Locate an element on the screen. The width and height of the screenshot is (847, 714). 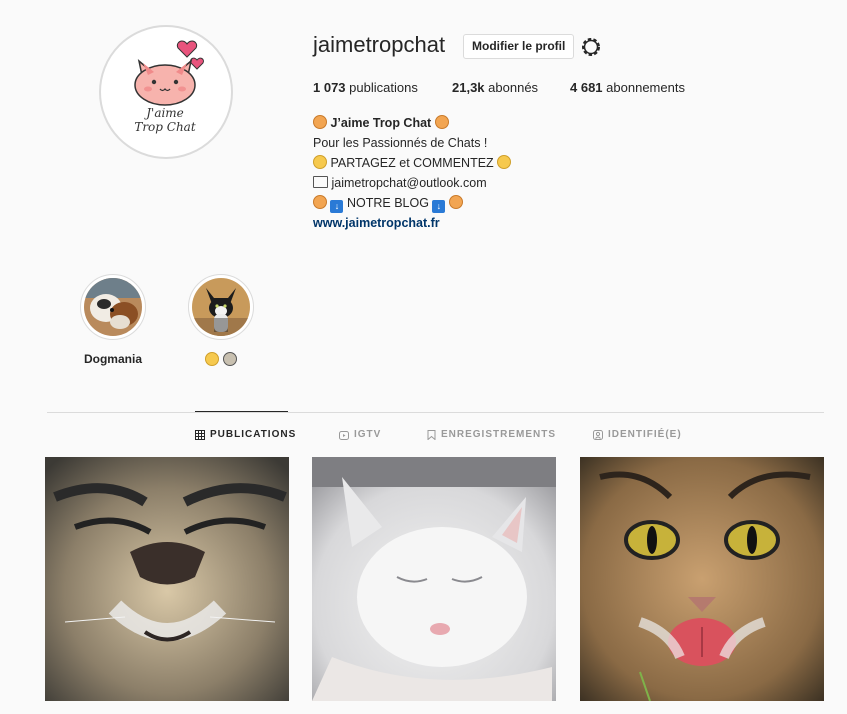
settings-gear-icon is located at coordinates (591, 47).